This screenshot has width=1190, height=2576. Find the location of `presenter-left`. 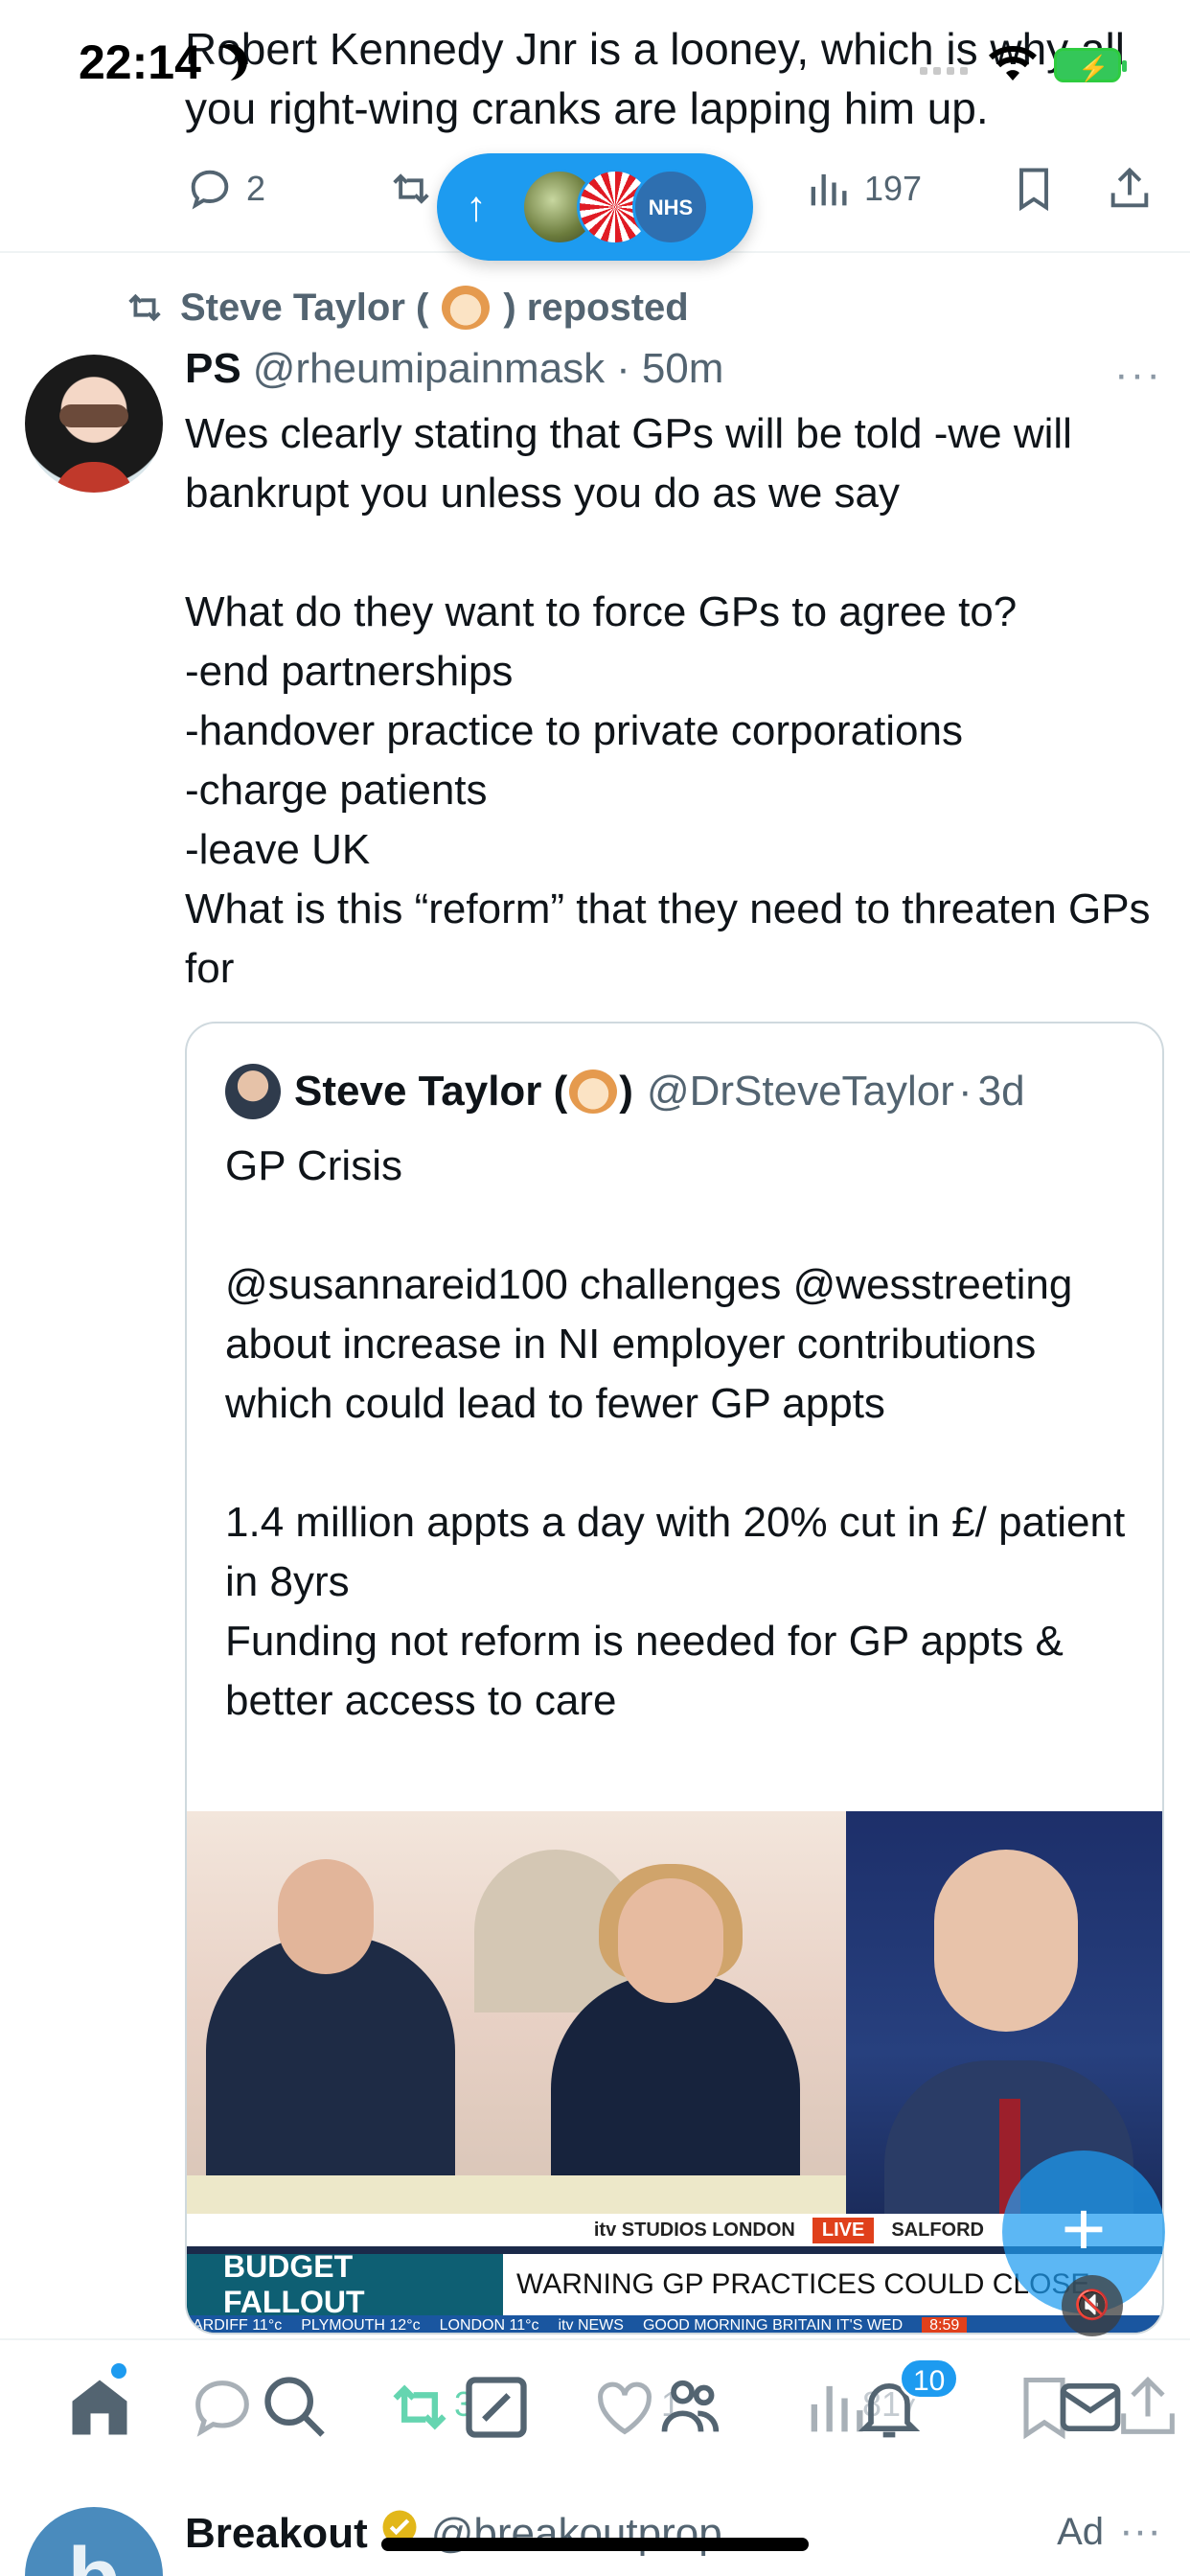

presenter-left is located at coordinates (331, 2075).